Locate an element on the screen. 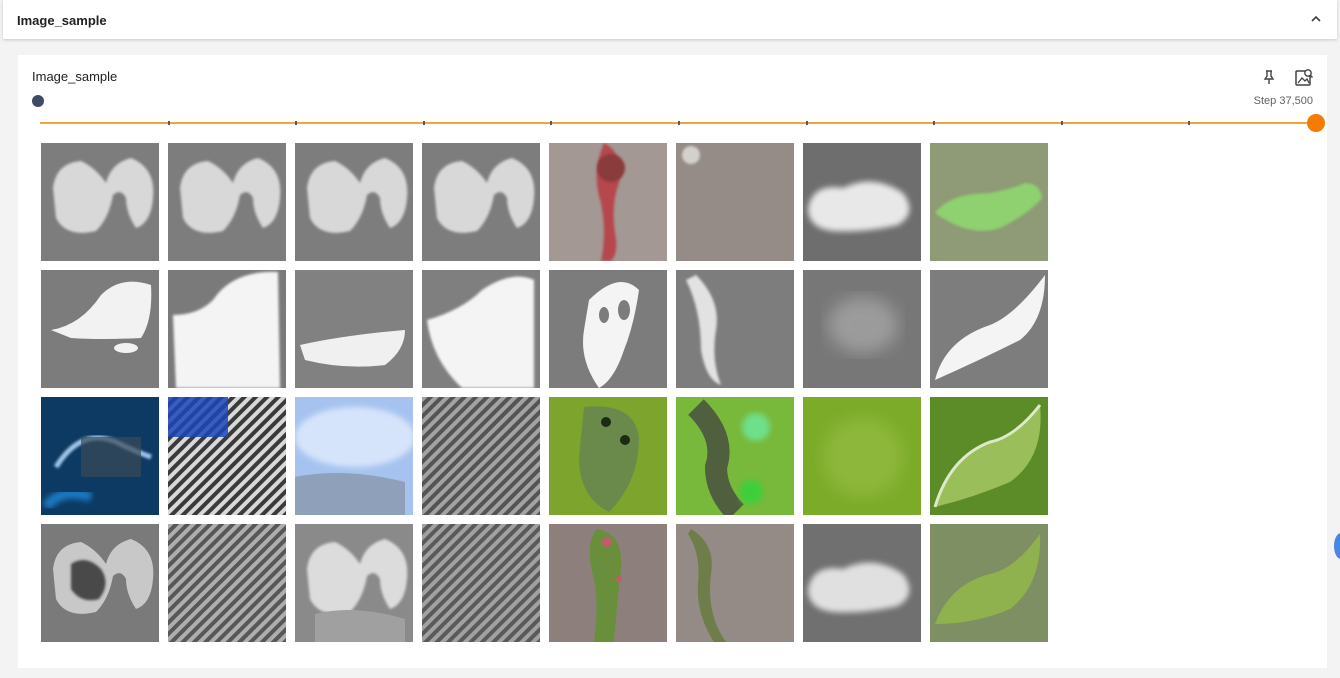 The height and width of the screenshot is (678, 1340). pin-icon is located at coordinates (1269, 77).